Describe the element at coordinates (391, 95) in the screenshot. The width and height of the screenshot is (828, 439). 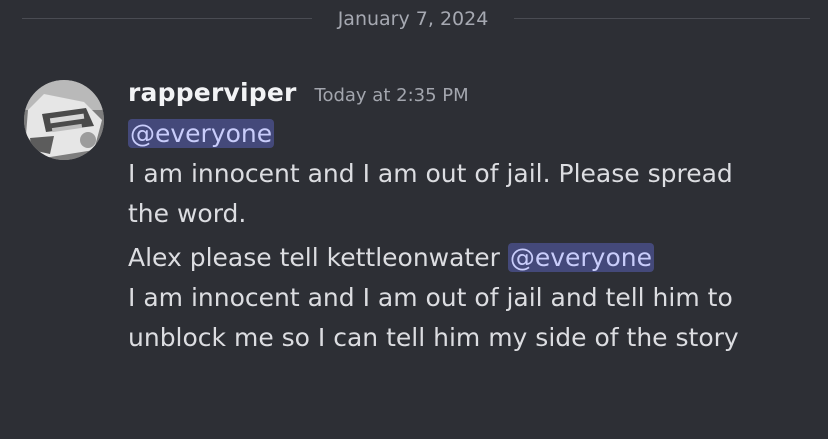
I see `timestamp: Today at 2:35 PM` at that location.